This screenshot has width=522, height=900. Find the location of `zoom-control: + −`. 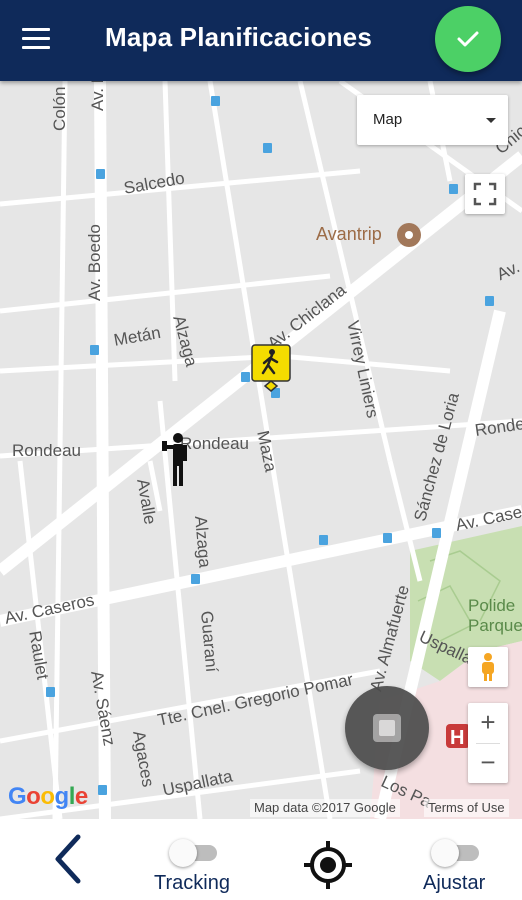

zoom-control: + − is located at coordinates (488, 743).